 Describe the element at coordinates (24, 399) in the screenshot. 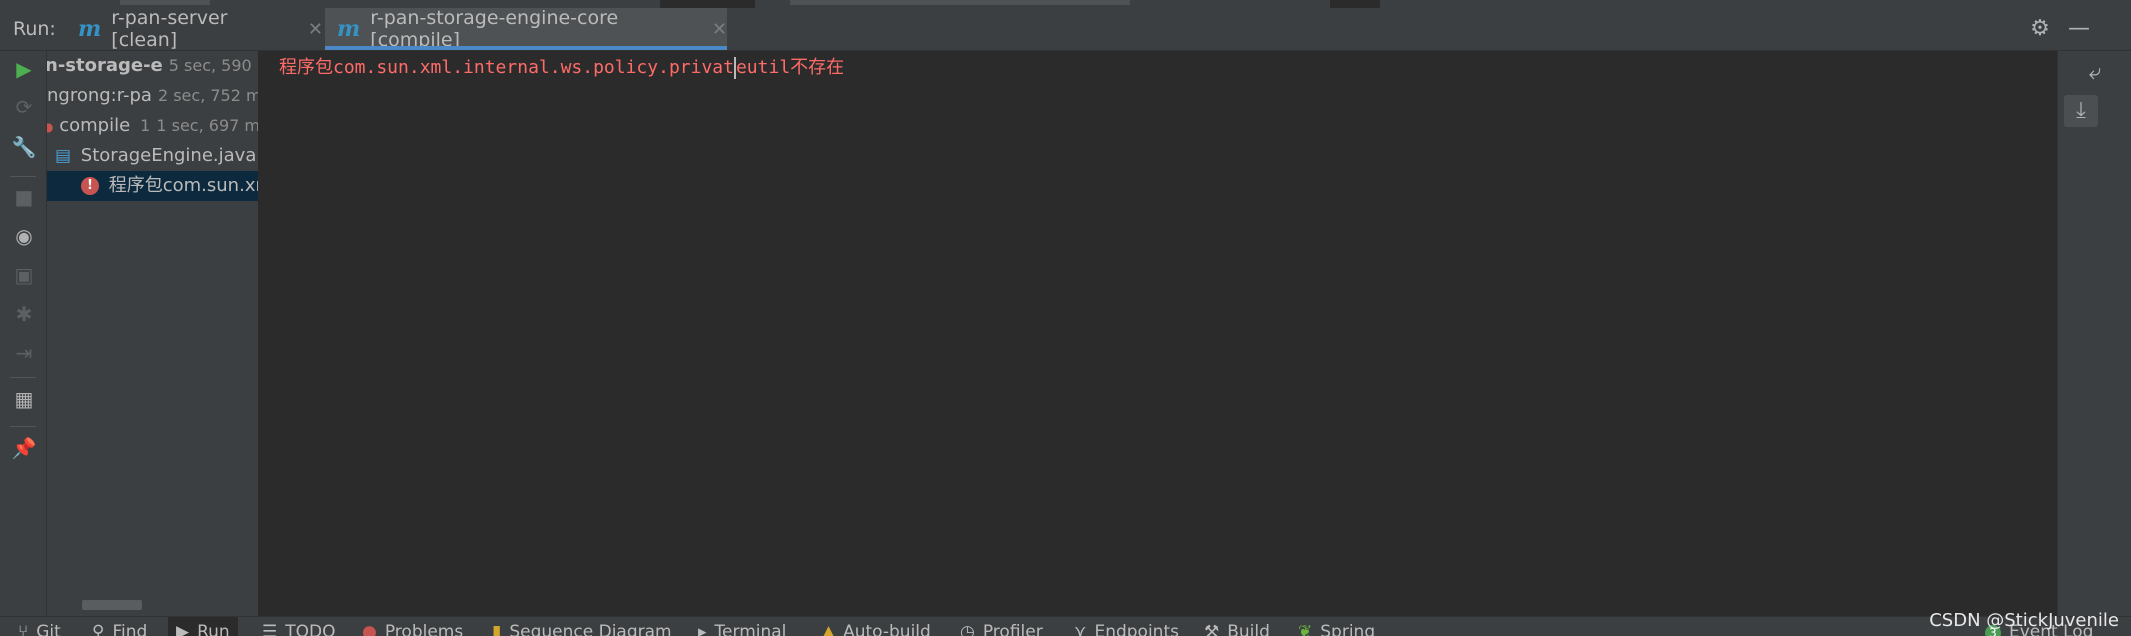

I see `layout-icon: ▦` at that location.